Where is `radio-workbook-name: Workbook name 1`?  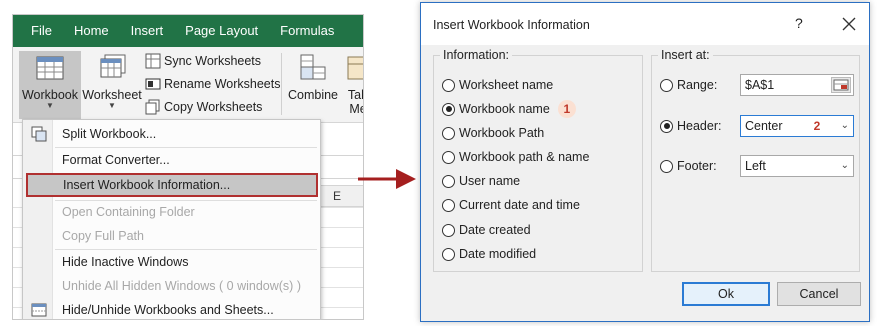 radio-workbook-name: Workbook name 1 is located at coordinates (509, 109).